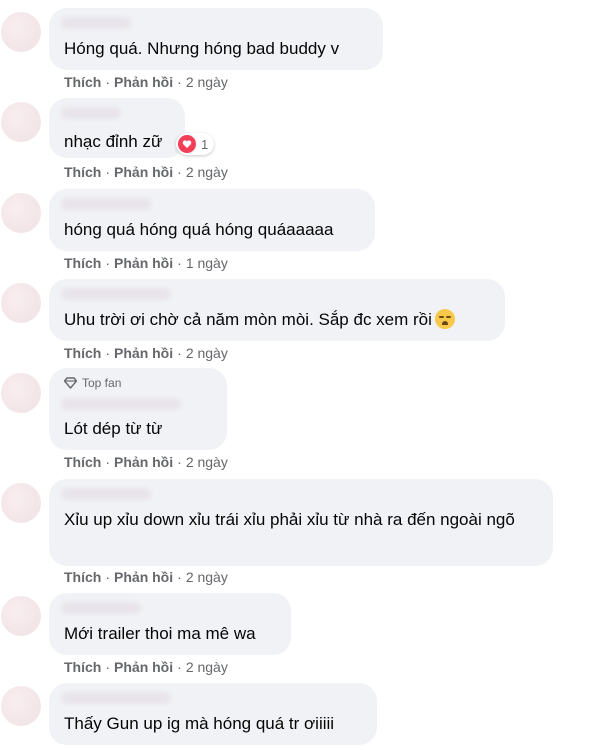 Image resolution: width=602 pixels, height=750 pixels. What do you see at coordinates (199, 723) in the screenshot?
I see `comment-text: Thấy Gun up ig mà hóng quá tr ơiiiii` at bounding box center [199, 723].